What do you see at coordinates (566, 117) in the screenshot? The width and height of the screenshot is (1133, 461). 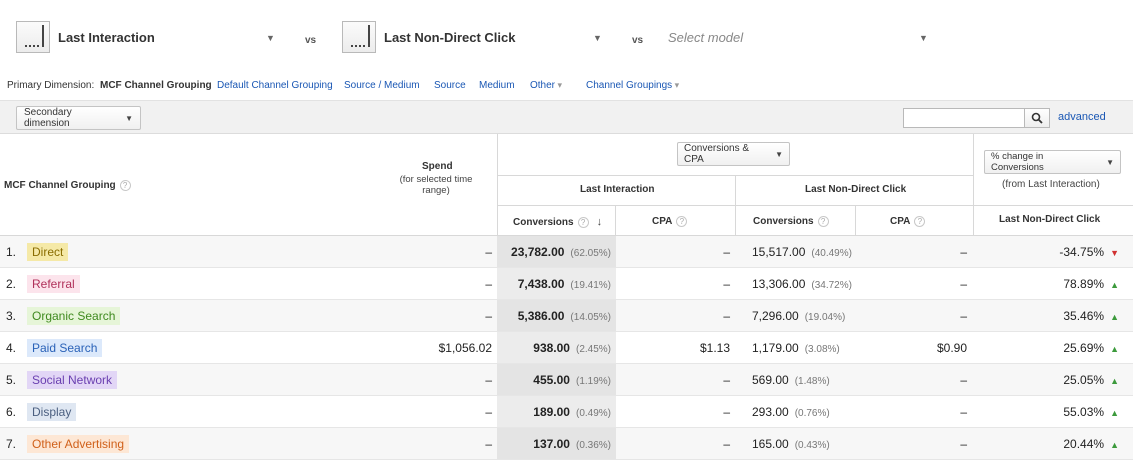 I see `table-toolbar: Secondary dimension ▼ advanced` at bounding box center [566, 117].